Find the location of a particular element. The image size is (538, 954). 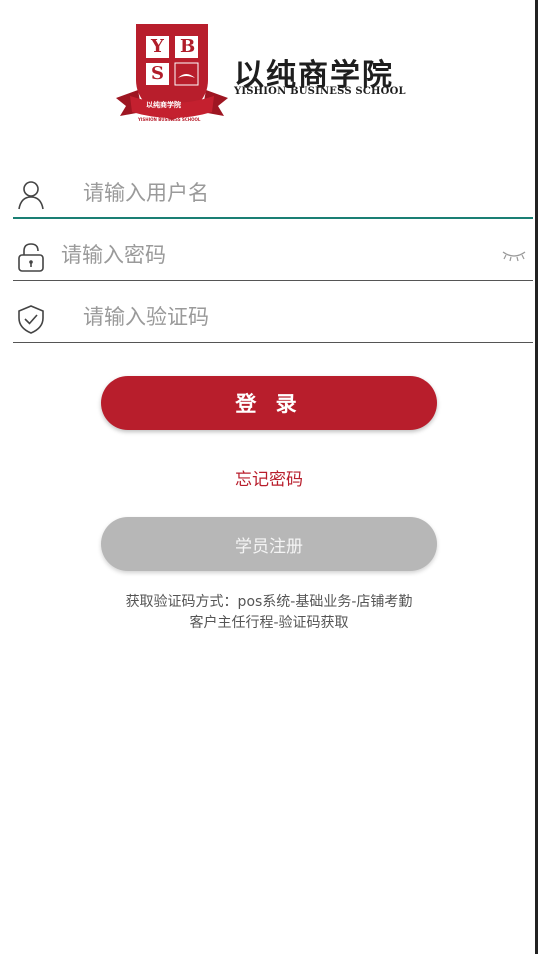

eye-closed-icon is located at coordinates (514, 255).